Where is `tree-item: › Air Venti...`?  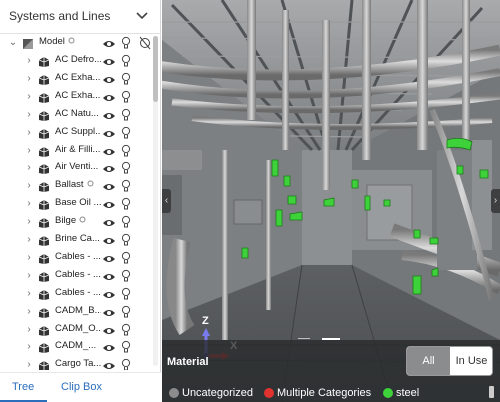 tree-item: › Air Venti... is located at coordinates (76, 168).